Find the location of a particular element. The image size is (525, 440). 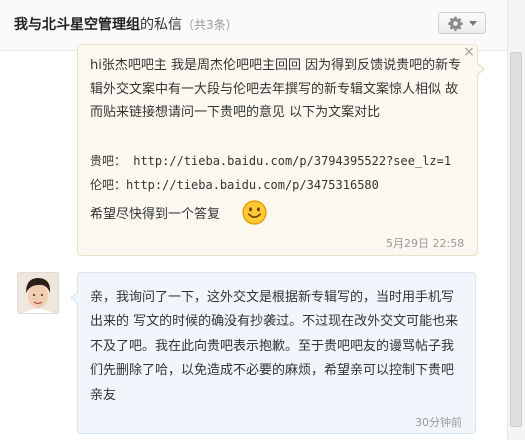

conversation-title: 我与北斗星空管理组的私信（共3条） is located at coordinates (126, 25).